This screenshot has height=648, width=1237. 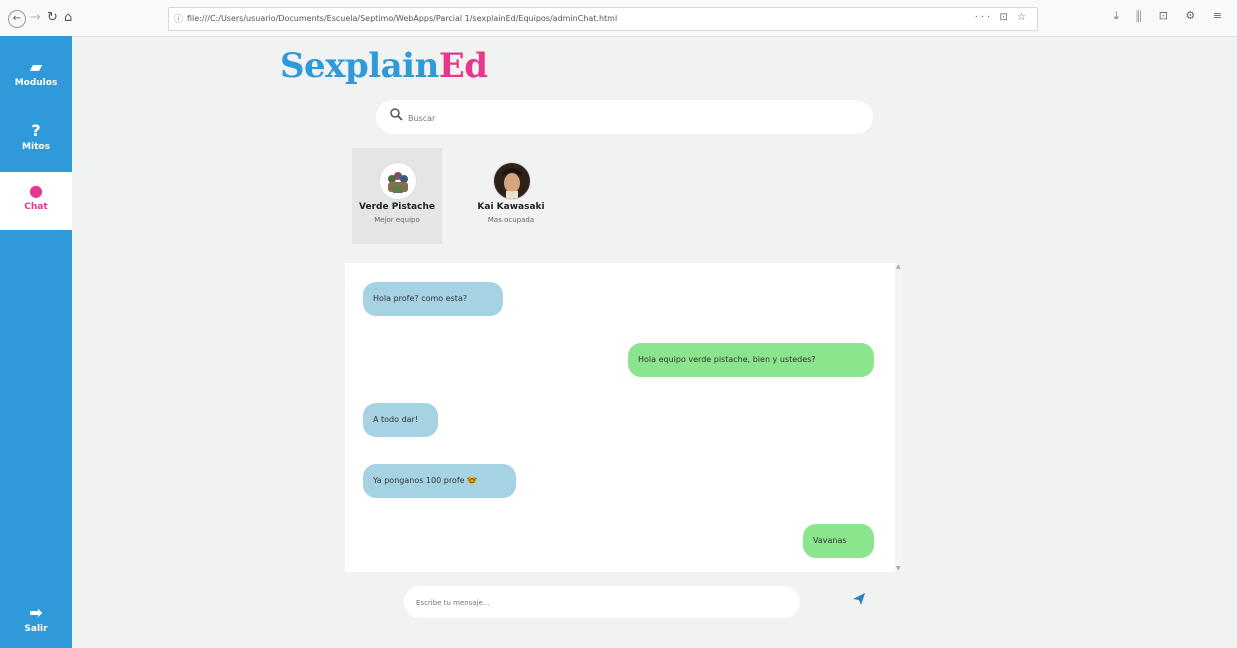 What do you see at coordinates (397, 207) in the screenshot?
I see `contact-name: Verde Pistache` at bounding box center [397, 207].